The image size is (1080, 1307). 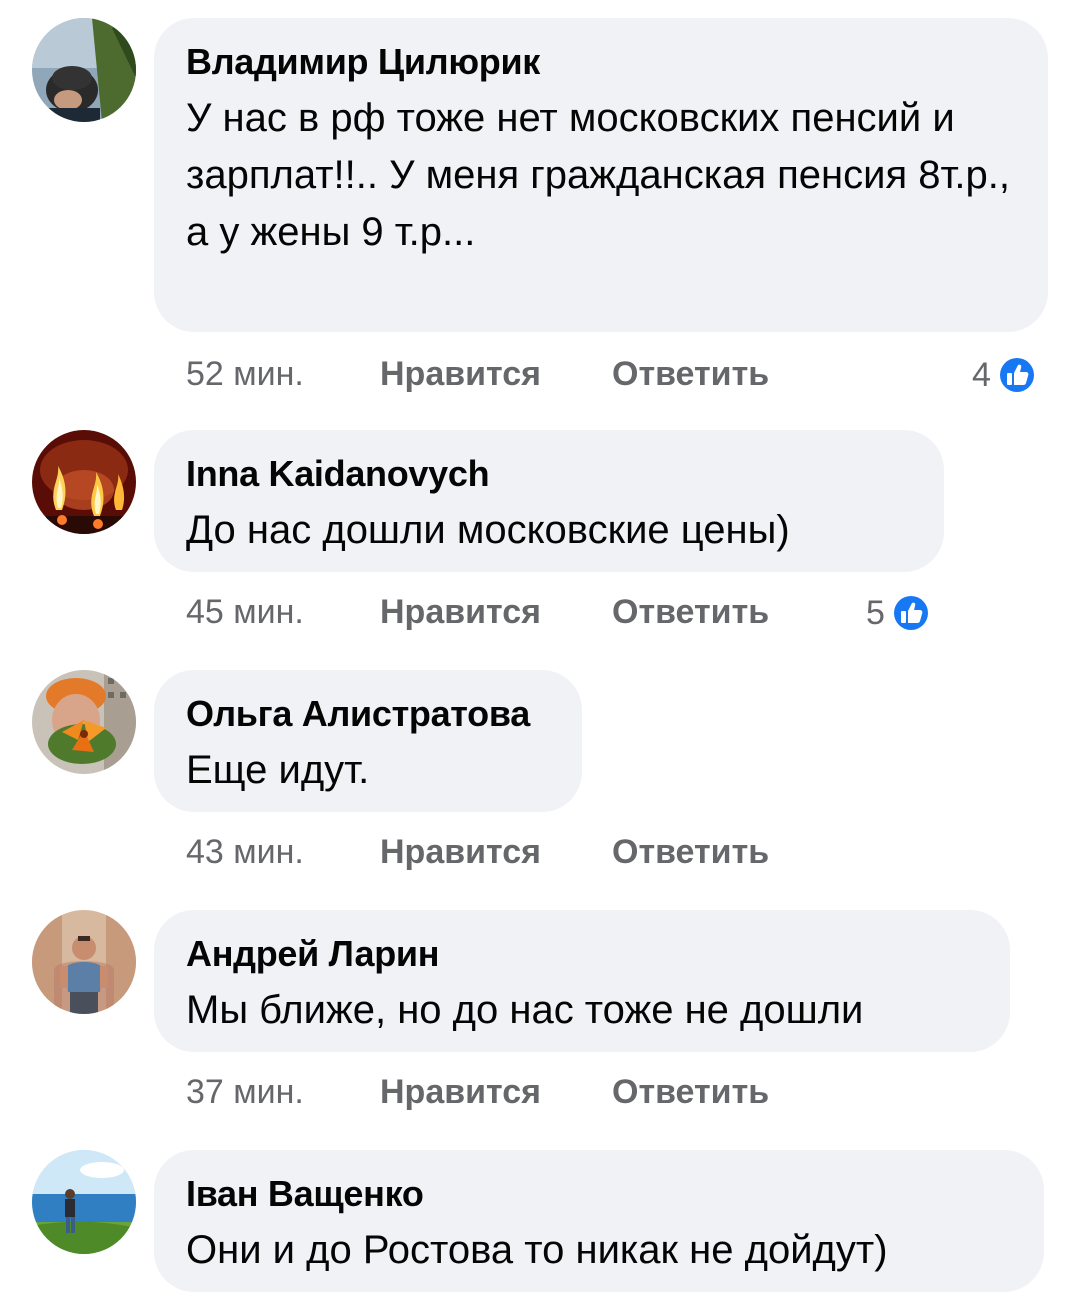 I want to click on reaction-number: 4, so click(x=981, y=375).